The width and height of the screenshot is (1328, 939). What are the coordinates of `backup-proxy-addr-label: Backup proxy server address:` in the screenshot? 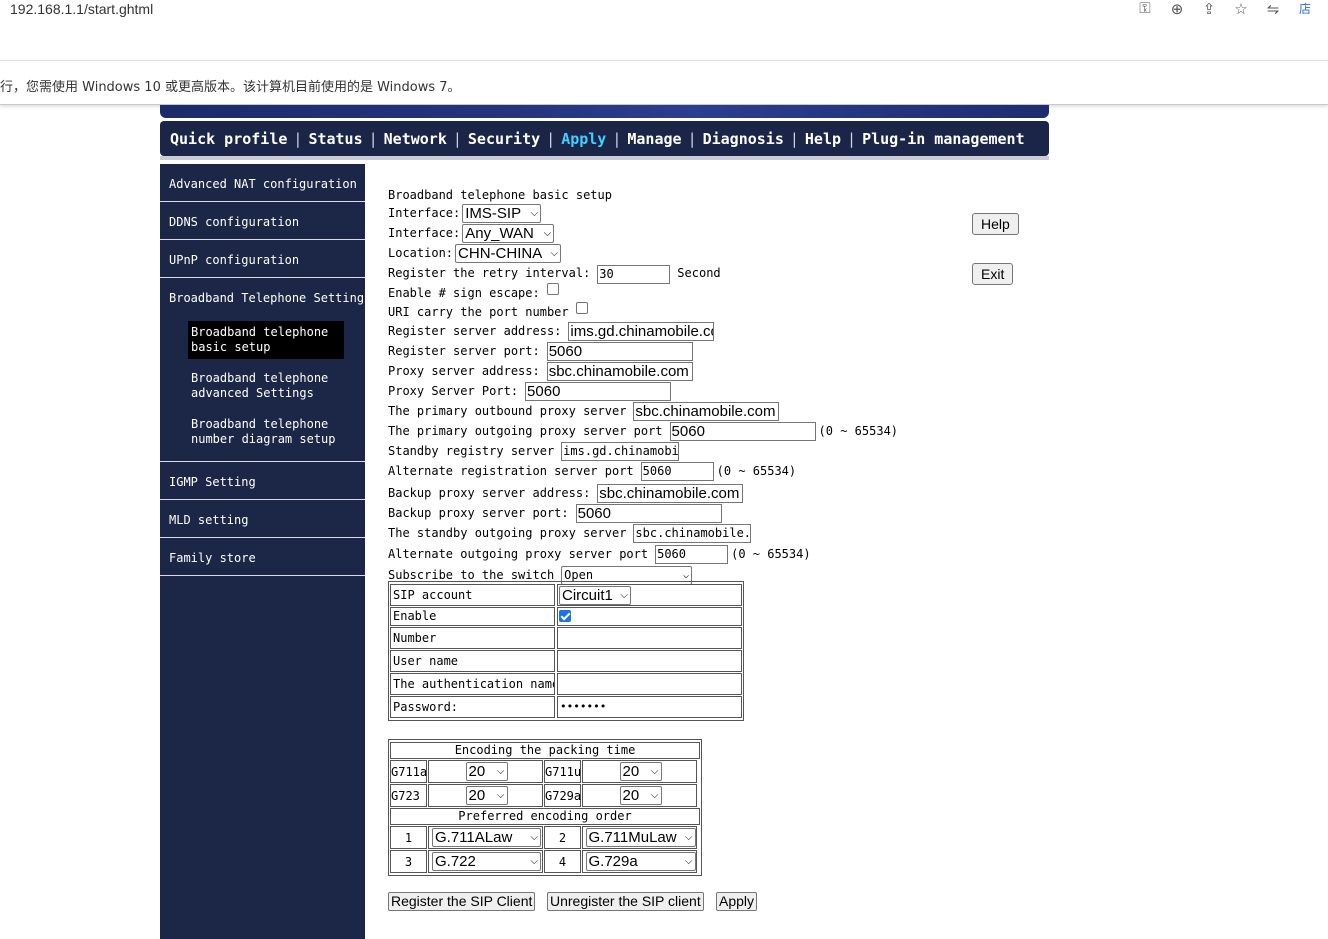 It's located at (489, 493).